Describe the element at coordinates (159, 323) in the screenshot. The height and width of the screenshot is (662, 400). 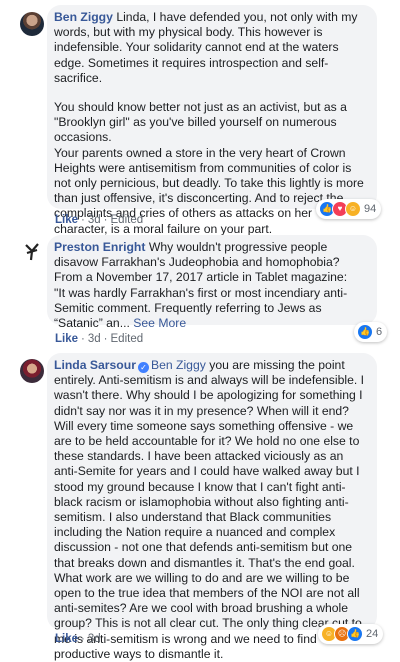
I see `see-more-link: See More` at that location.